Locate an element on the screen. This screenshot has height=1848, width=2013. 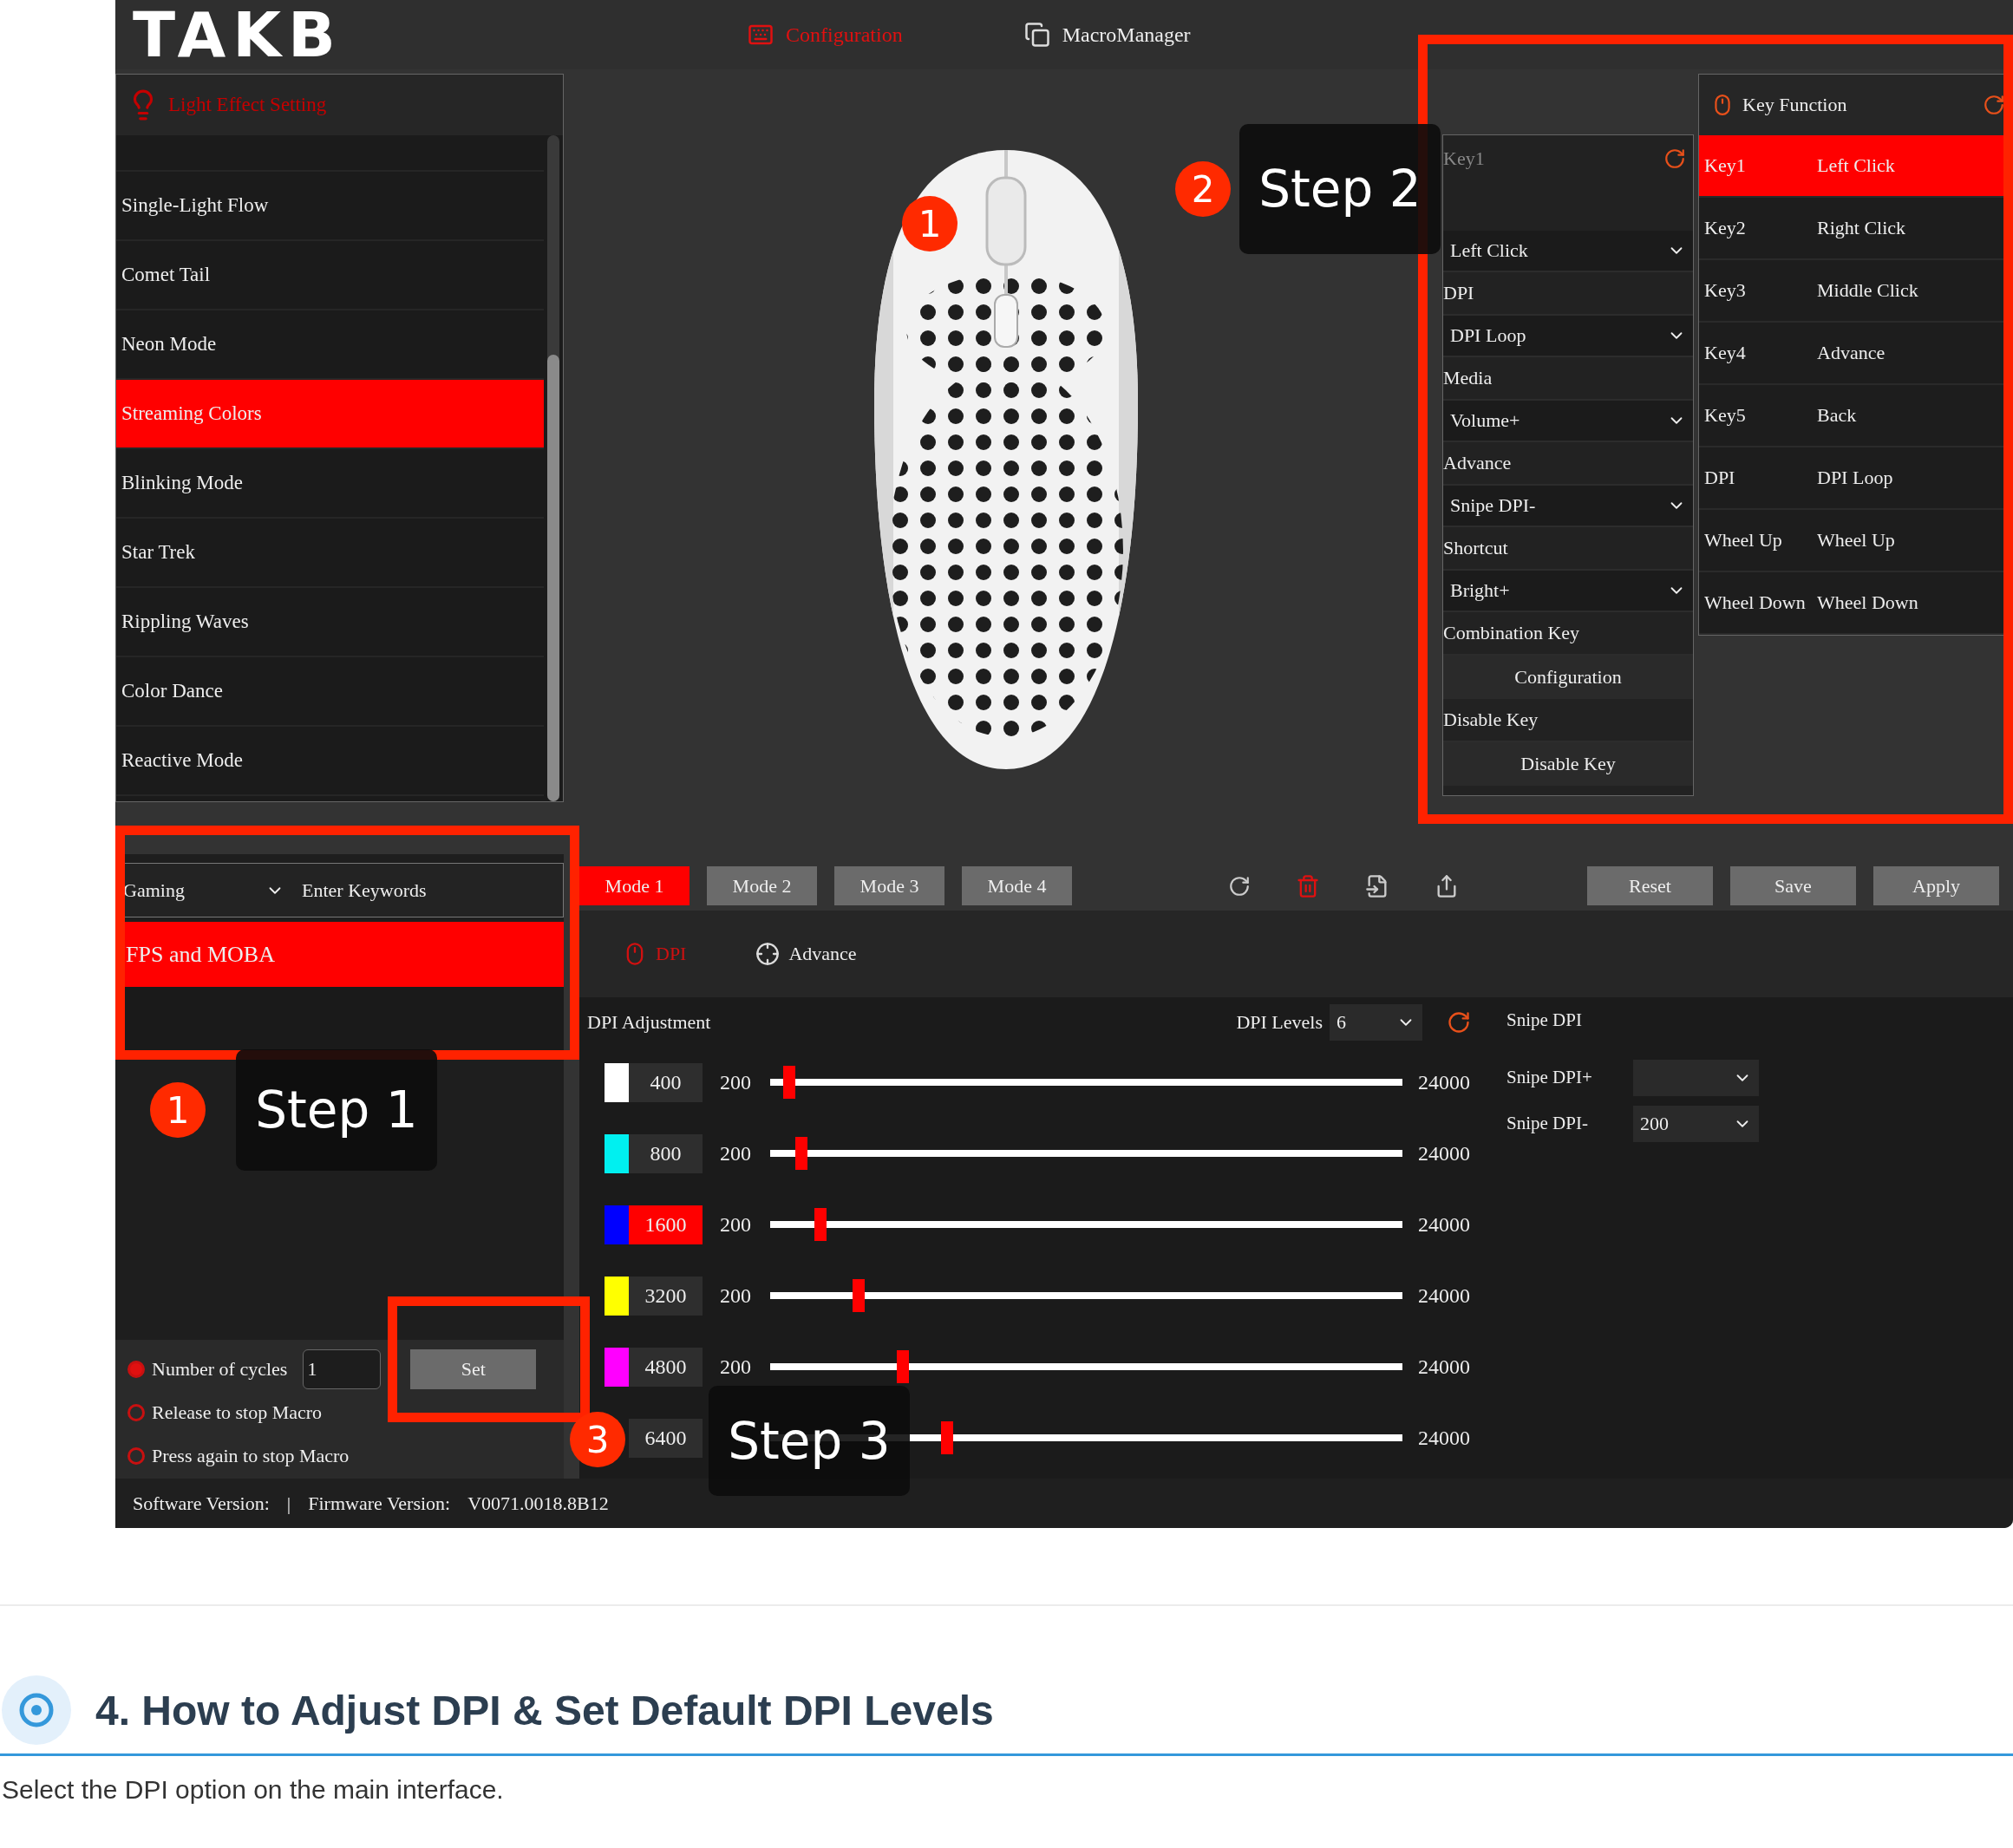
nav-label: Configuration is located at coordinates (844, 35).